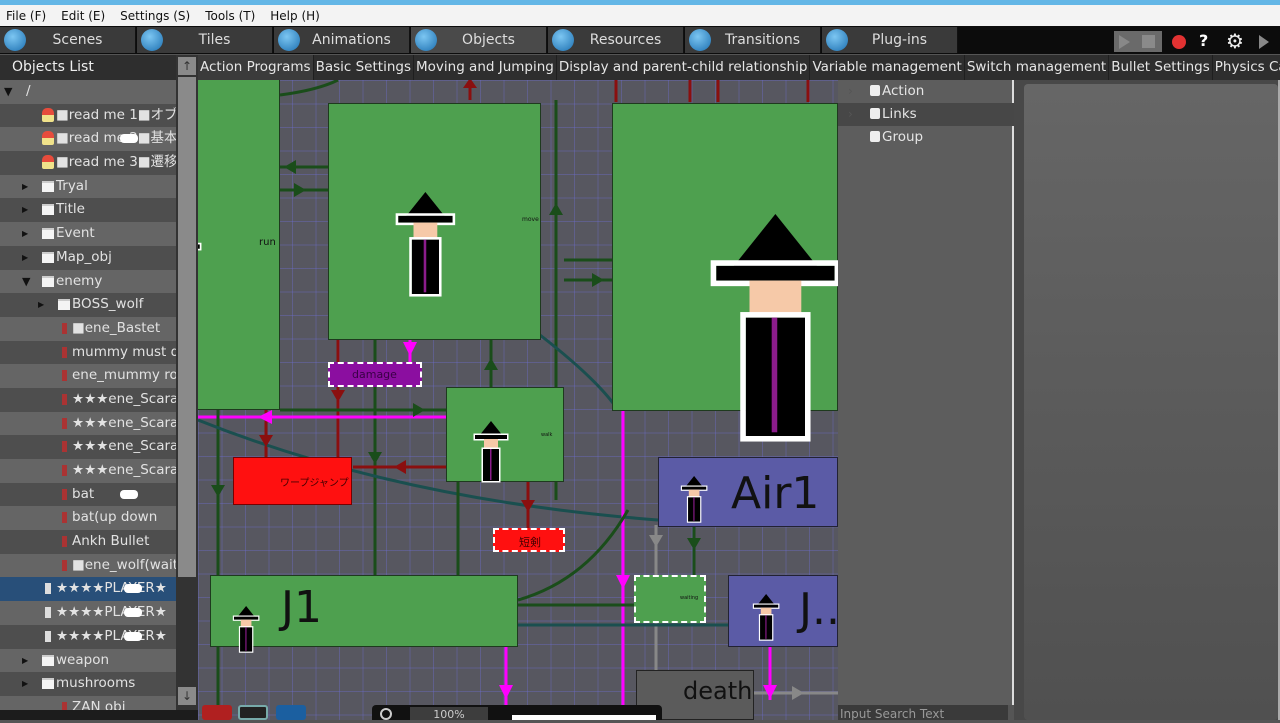 The height and width of the screenshot is (723, 1280). What do you see at coordinates (292, 481) in the screenshot?
I see `node-warp-jump: ワープジャンプ` at bounding box center [292, 481].